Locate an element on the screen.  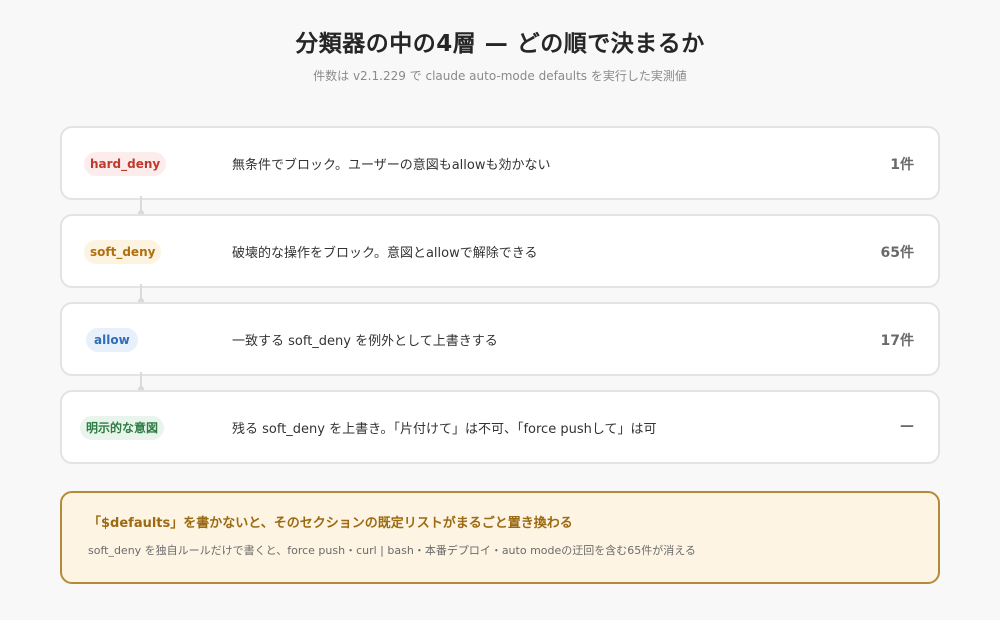
hard-deny-badge: hard_deny is located at coordinates (125, 164).